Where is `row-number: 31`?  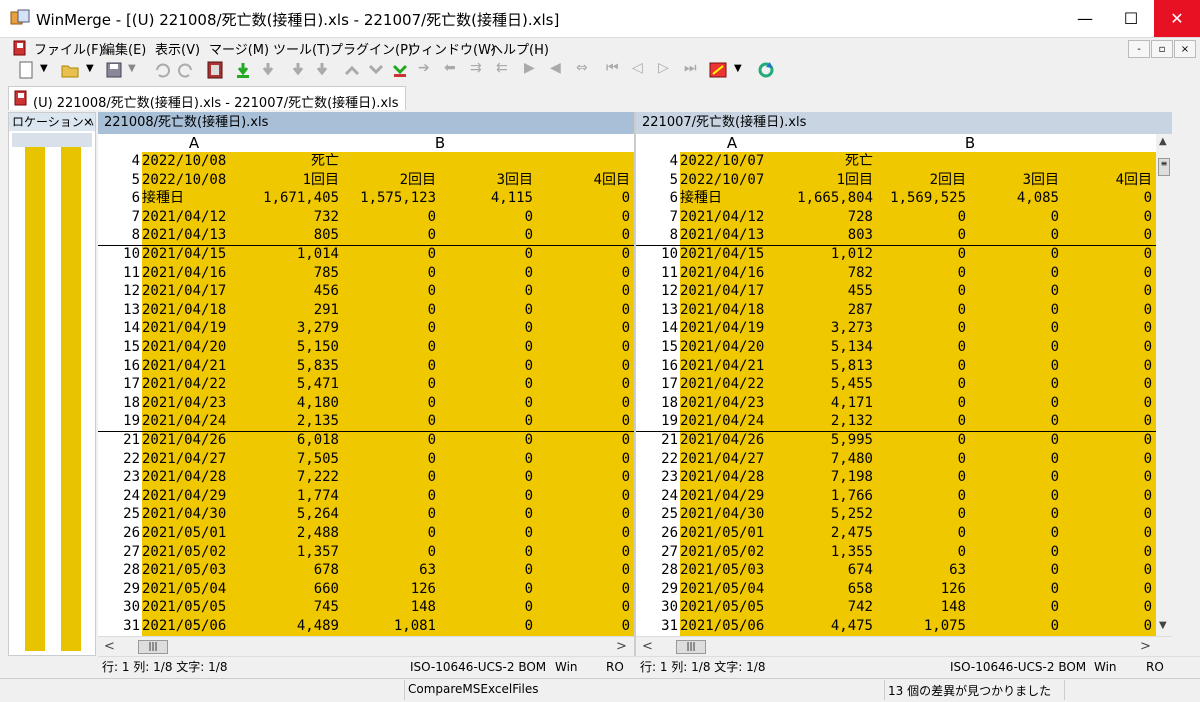 row-number: 31 is located at coordinates (119, 626).